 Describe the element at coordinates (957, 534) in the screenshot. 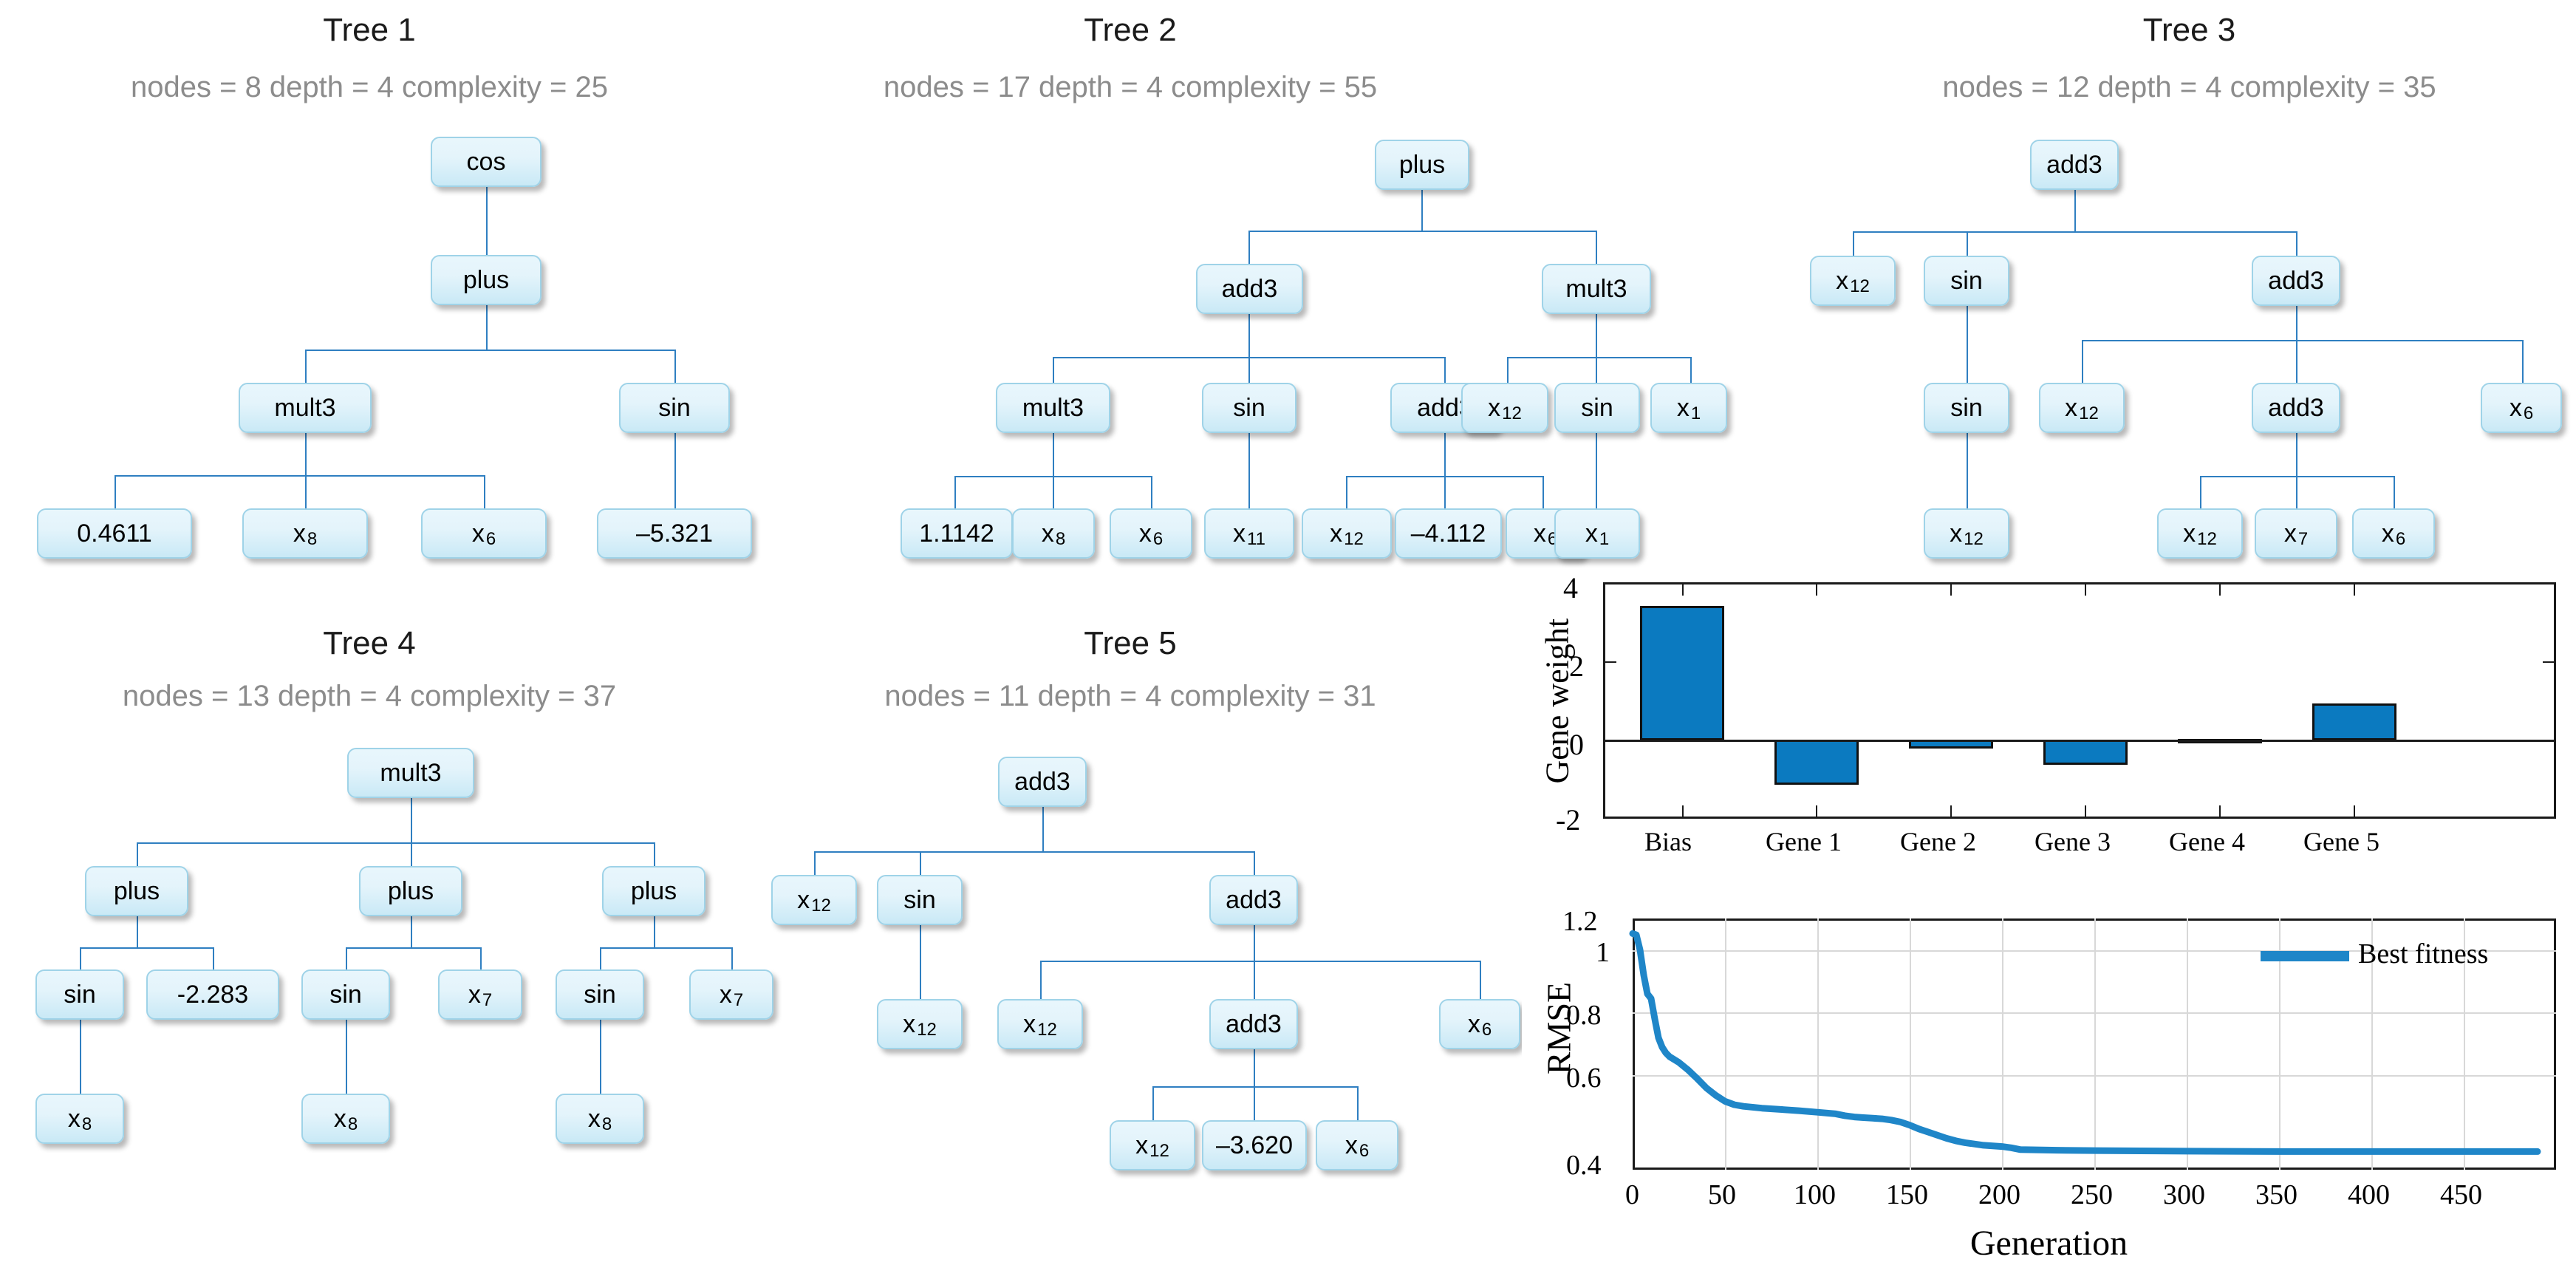

I see `tree-node: 1.1142` at that location.